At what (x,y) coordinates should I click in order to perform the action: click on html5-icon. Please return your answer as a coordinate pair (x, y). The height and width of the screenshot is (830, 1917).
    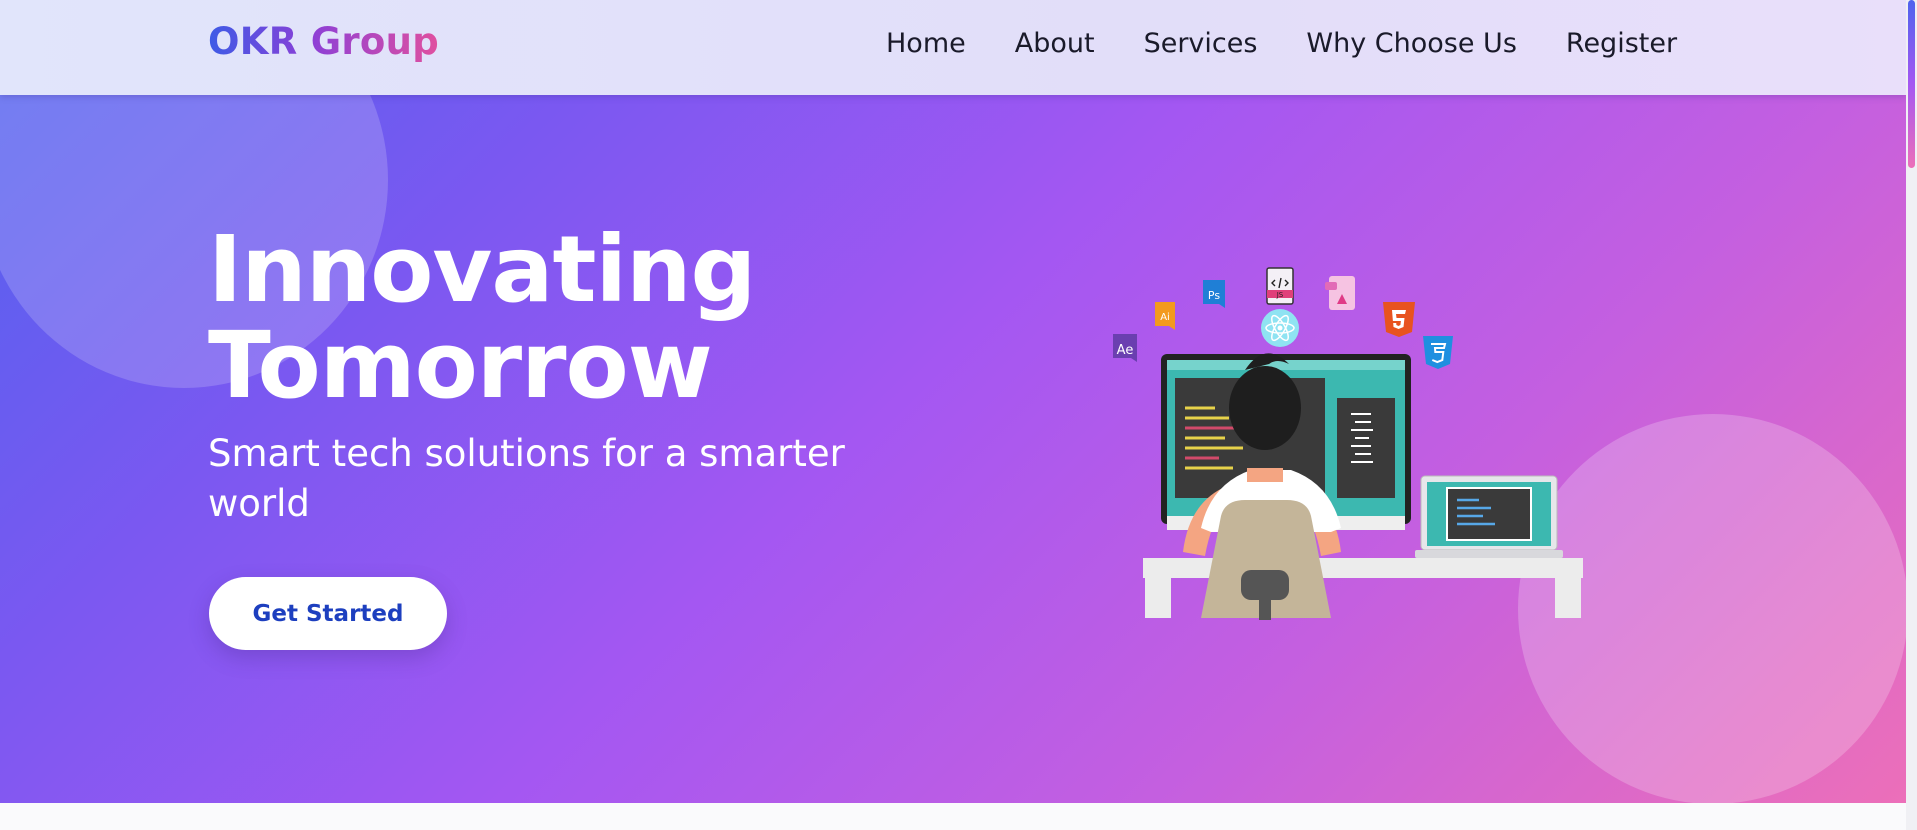
    Looking at the image, I should click on (1399, 319).